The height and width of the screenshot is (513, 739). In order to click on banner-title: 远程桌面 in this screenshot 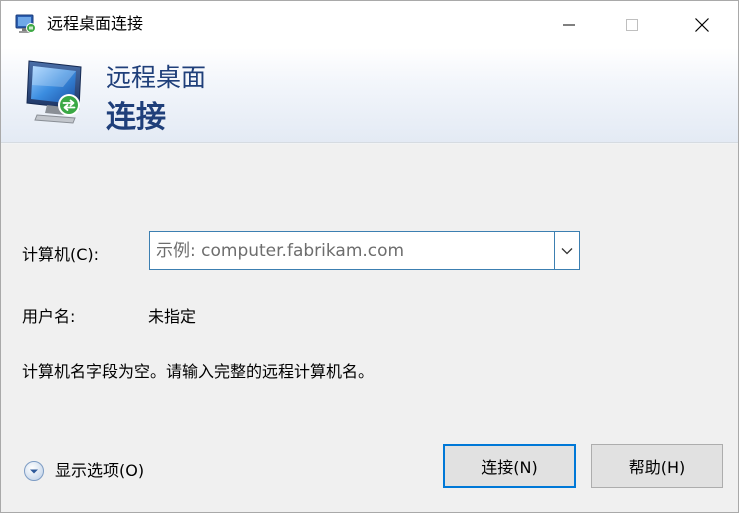, I will do `click(156, 77)`.